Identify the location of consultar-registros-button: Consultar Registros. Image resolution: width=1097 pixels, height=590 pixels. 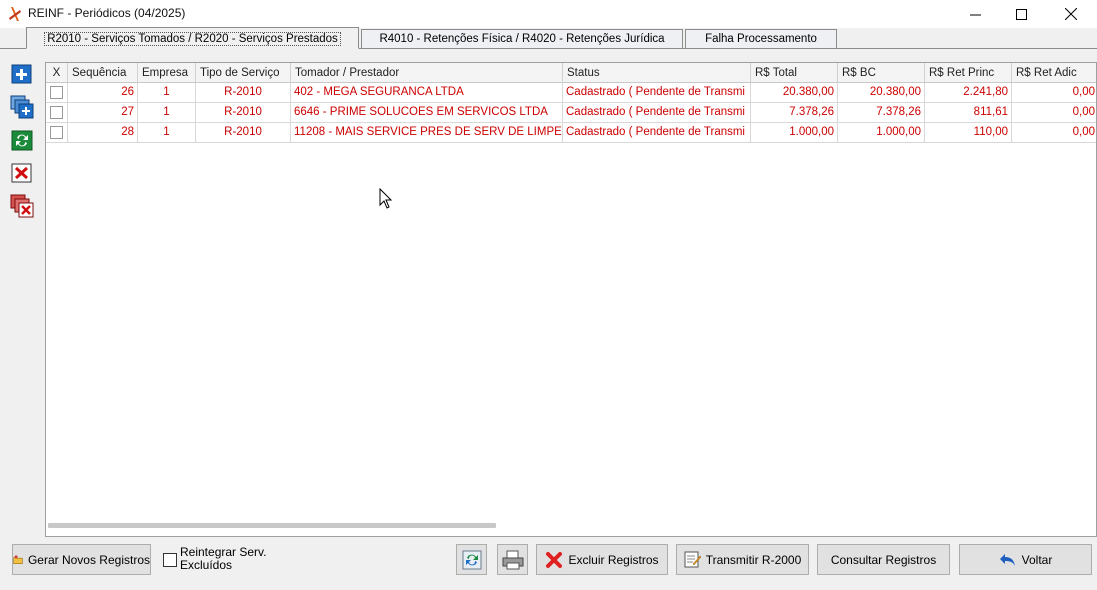
(883, 559).